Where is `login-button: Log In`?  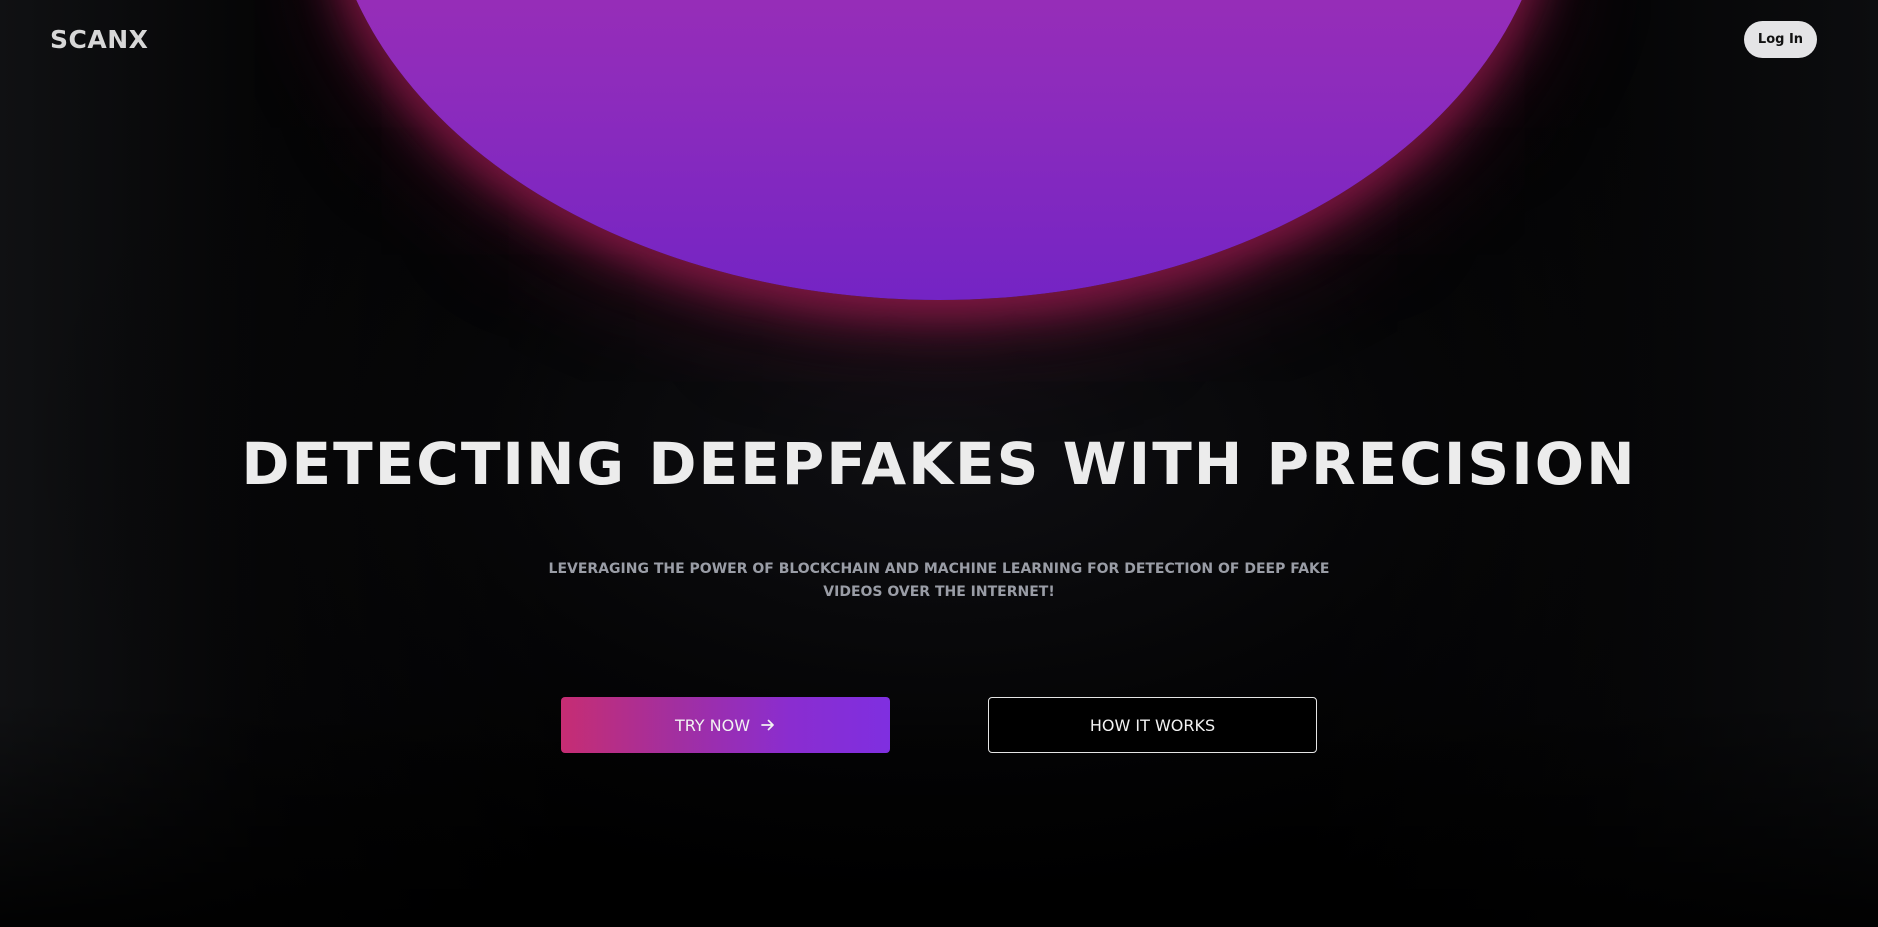 login-button: Log In is located at coordinates (1780, 39).